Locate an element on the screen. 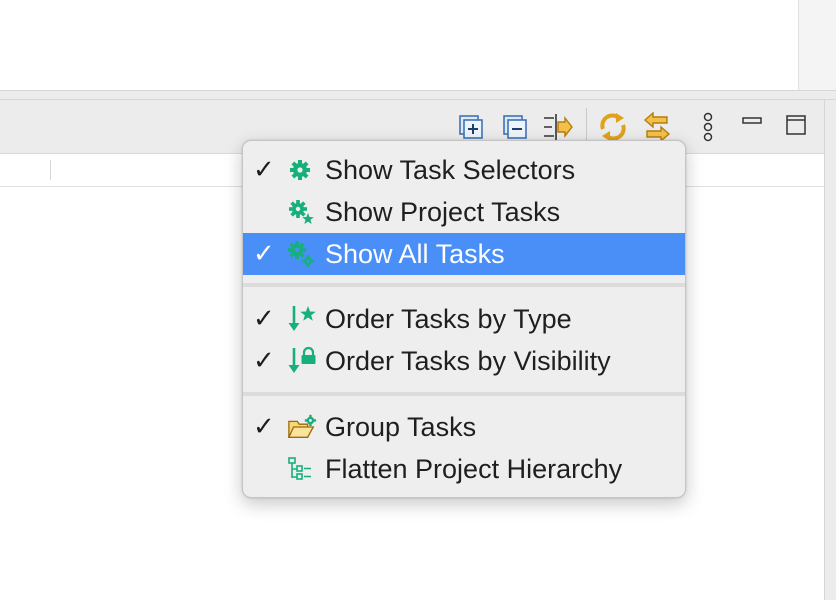 The height and width of the screenshot is (600, 836). pane-splitter is located at coordinates (418, 95).